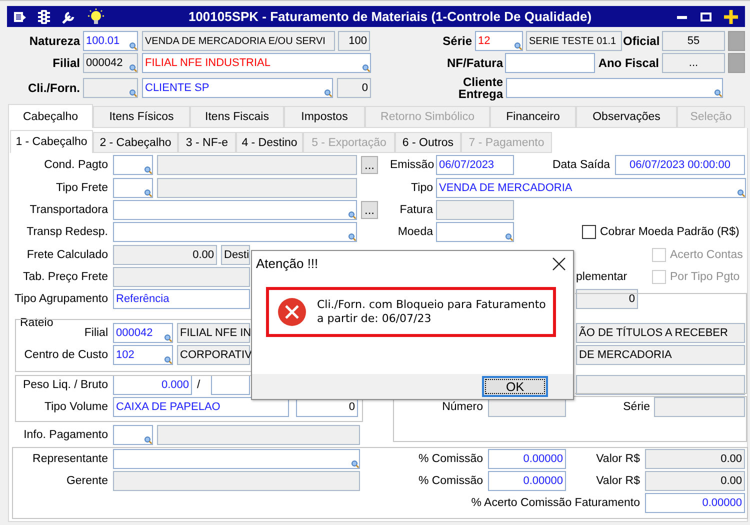 This screenshot has height=525, width=750. I want to click on tab: 6 - Outros, so click(428, 142).